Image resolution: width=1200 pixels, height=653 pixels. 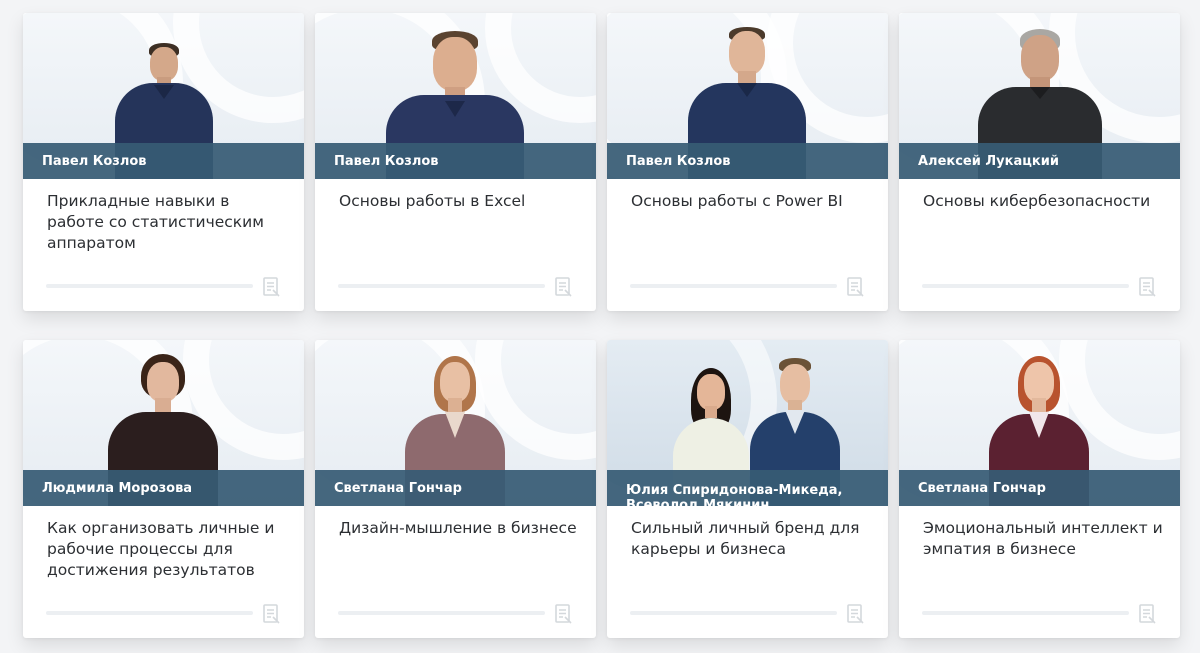 I want to click on author-name: Алексей Лукацкий, so click(x=1039, y=161).